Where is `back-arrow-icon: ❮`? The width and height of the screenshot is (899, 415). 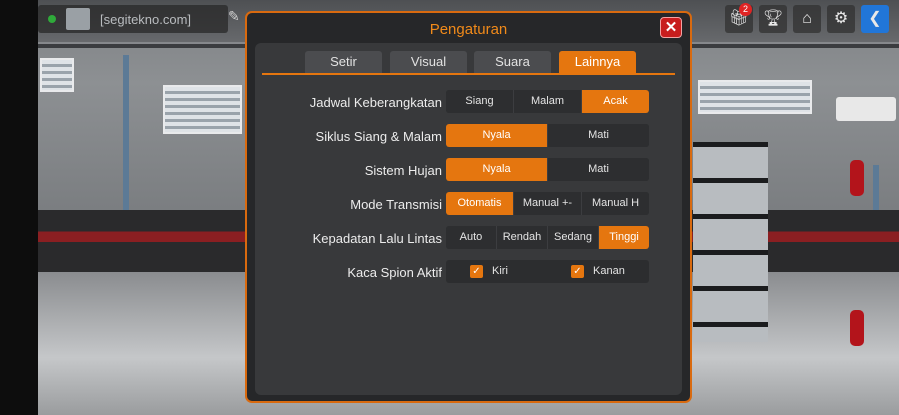
back-arrow-icon: ❮ is located at coordinates (875, 18).